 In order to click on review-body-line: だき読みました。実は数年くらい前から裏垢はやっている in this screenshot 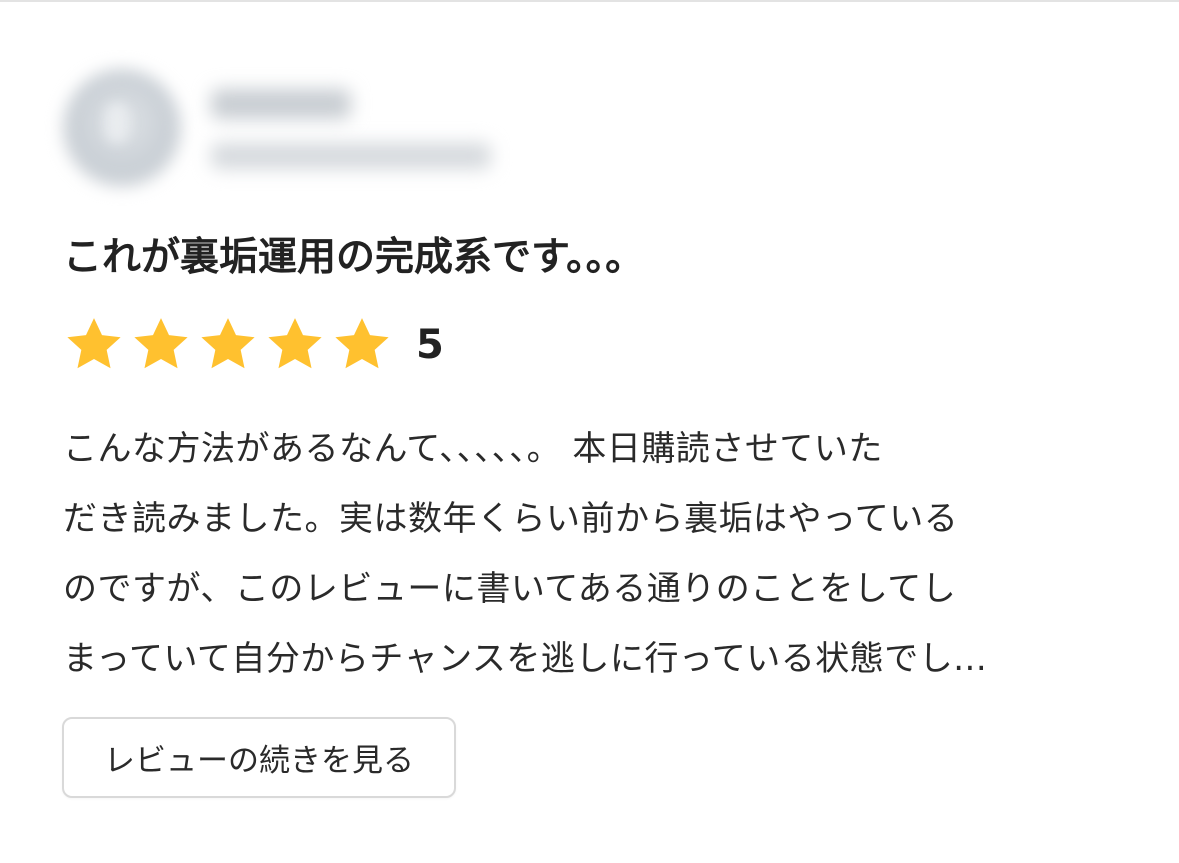, I will do `click(511, 519)`.